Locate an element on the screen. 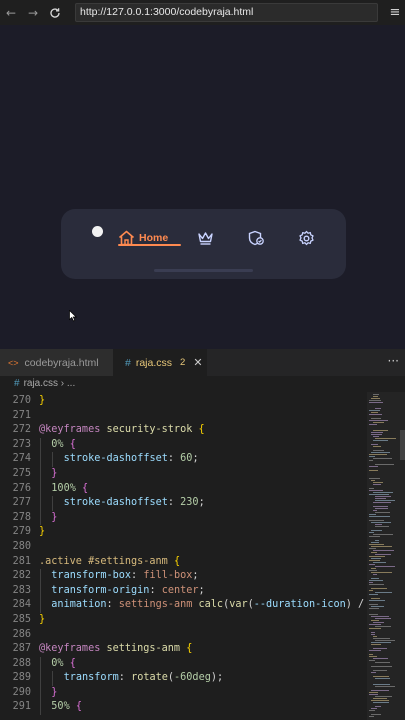 The height and width of the screenshot is (720, 405). active-underline is located at coordinates (149, 245).